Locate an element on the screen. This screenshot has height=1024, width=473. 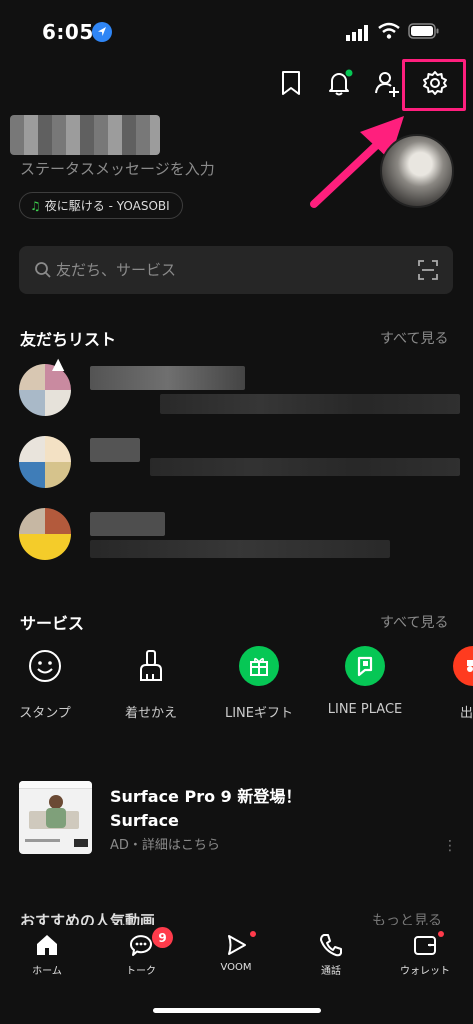
ad-title-line: Surface Pro 9 新登場！ is located at coordinates (206, 796).